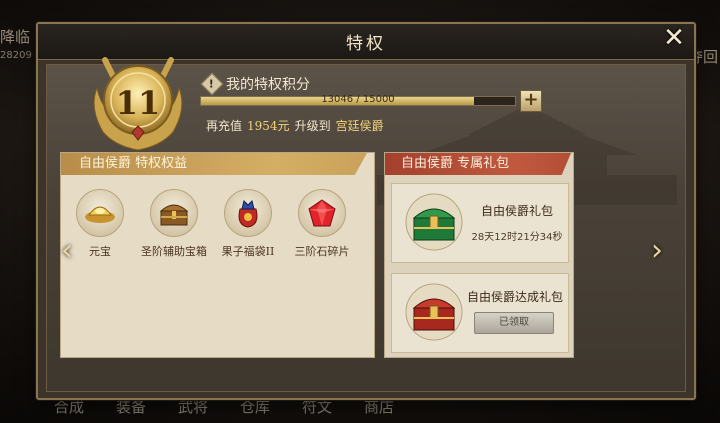  What do you see at coordinates (322, 213) in the screenshot?
I see `red-gem-icon` at bounding box center [322, 213].